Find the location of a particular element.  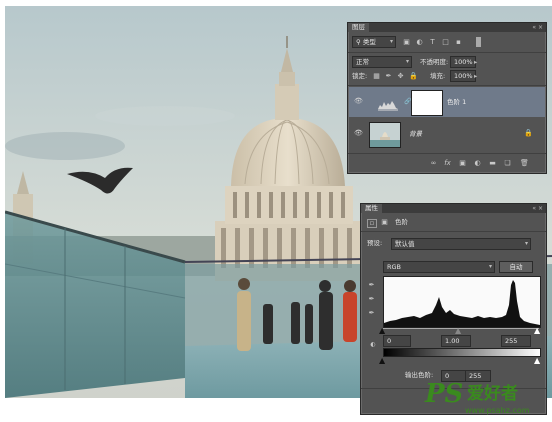

lock-transparent-icon: ▦ is located at coordinates (376, 76).